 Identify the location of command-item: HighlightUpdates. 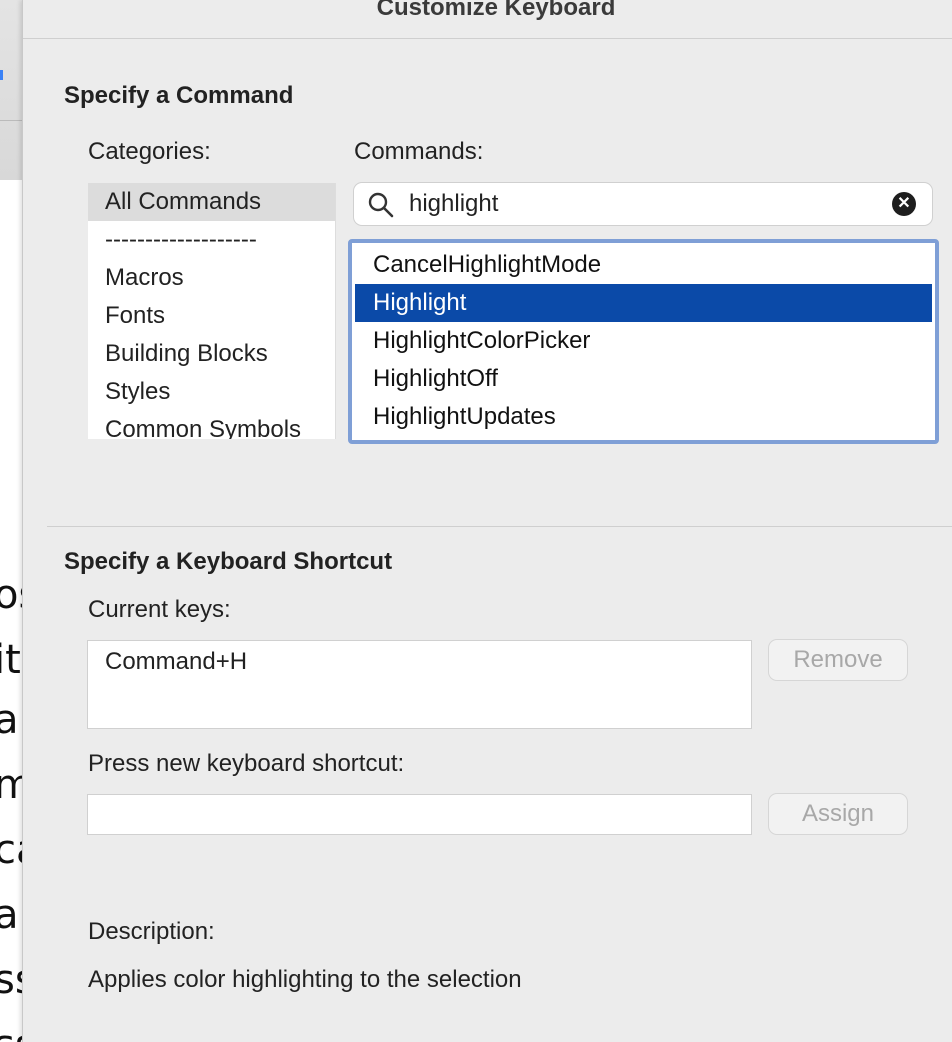
(643, 417).